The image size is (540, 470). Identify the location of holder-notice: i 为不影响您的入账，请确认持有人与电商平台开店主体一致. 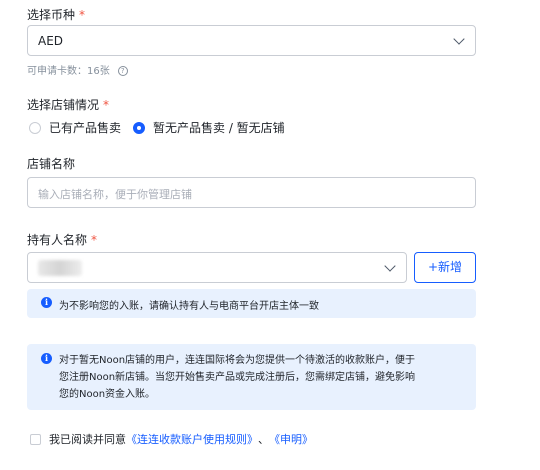
(251, 303).